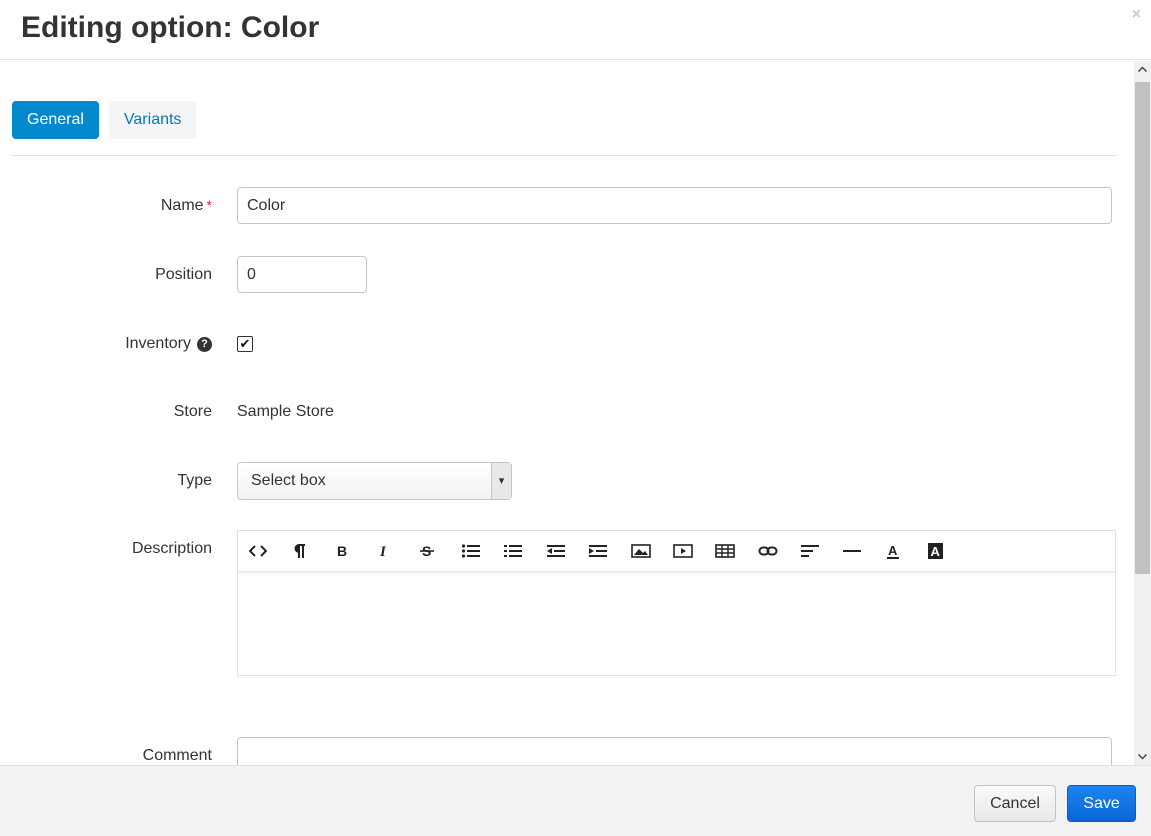  I want to click on align-icon, so click(821, 551).